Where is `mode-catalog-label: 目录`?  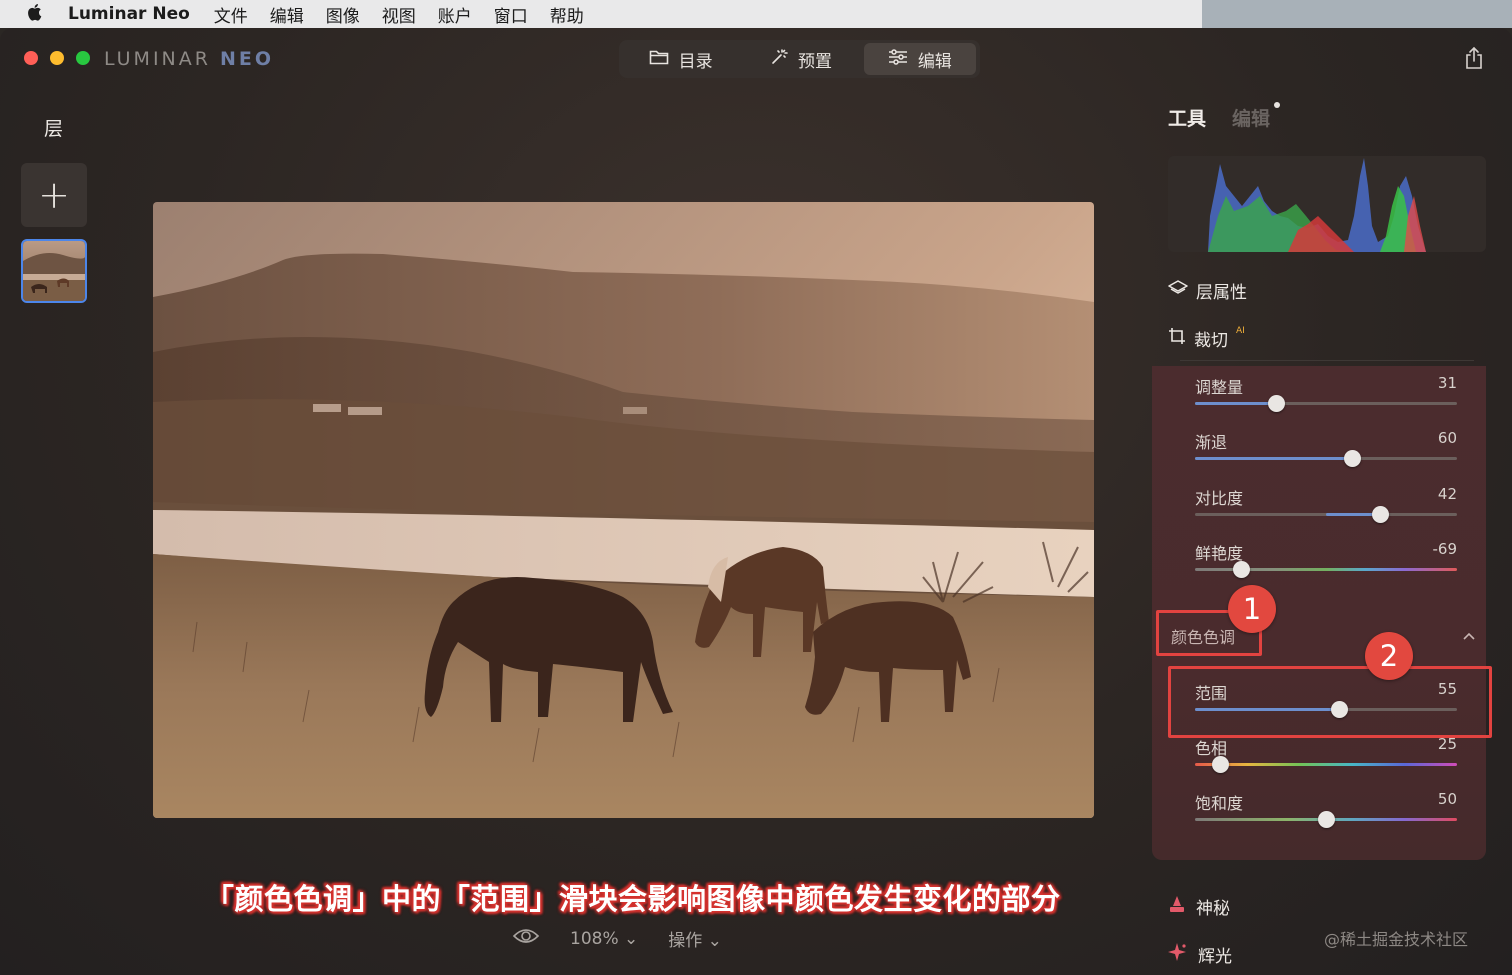
mode-catalog-label: 目录 is located at coordinates (695, 61).